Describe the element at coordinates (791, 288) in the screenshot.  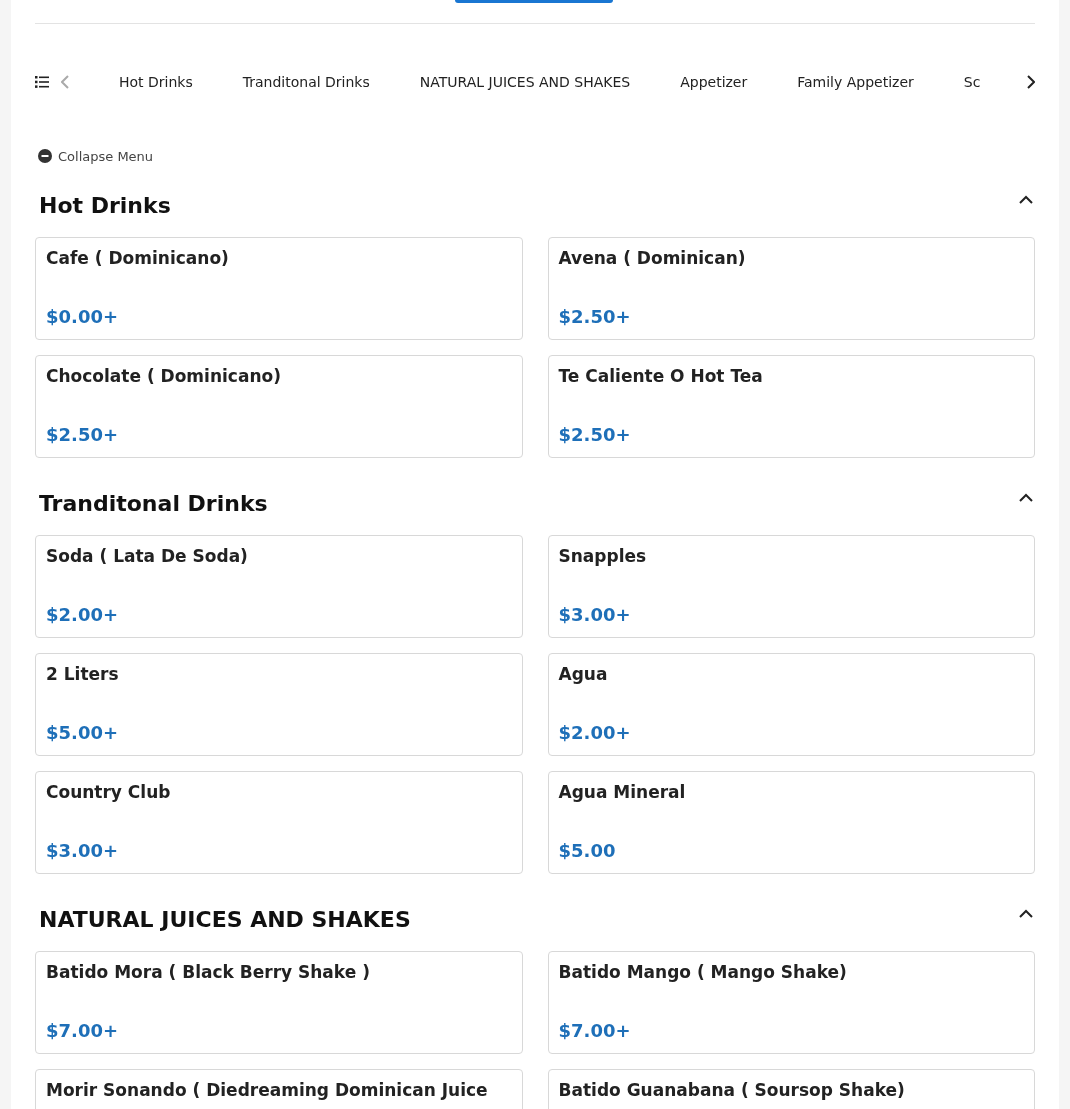
I see `menu-item-card: Avena ( Dominican) $2.50+` at that location.